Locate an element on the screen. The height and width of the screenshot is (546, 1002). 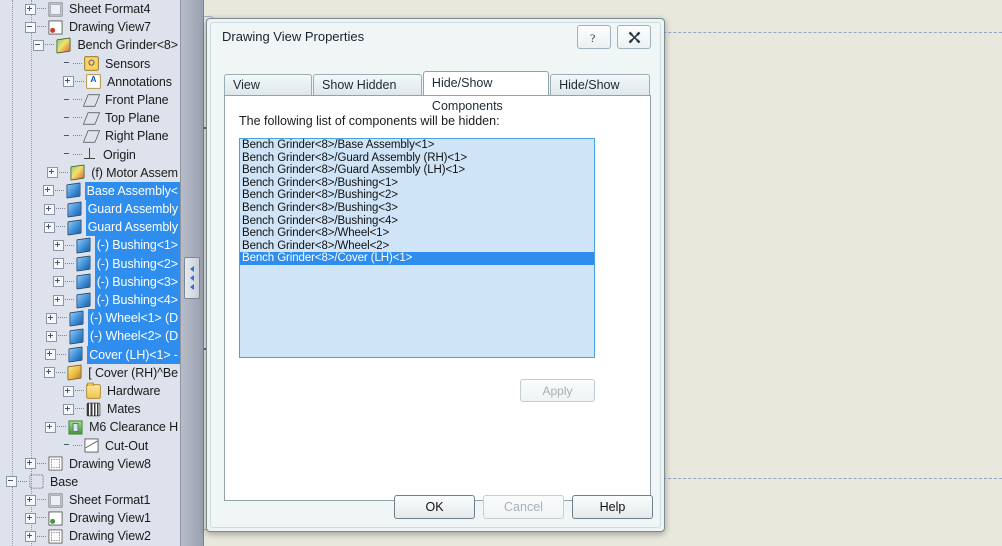
help-question-icon: ? is located at coordinates (594, 37).